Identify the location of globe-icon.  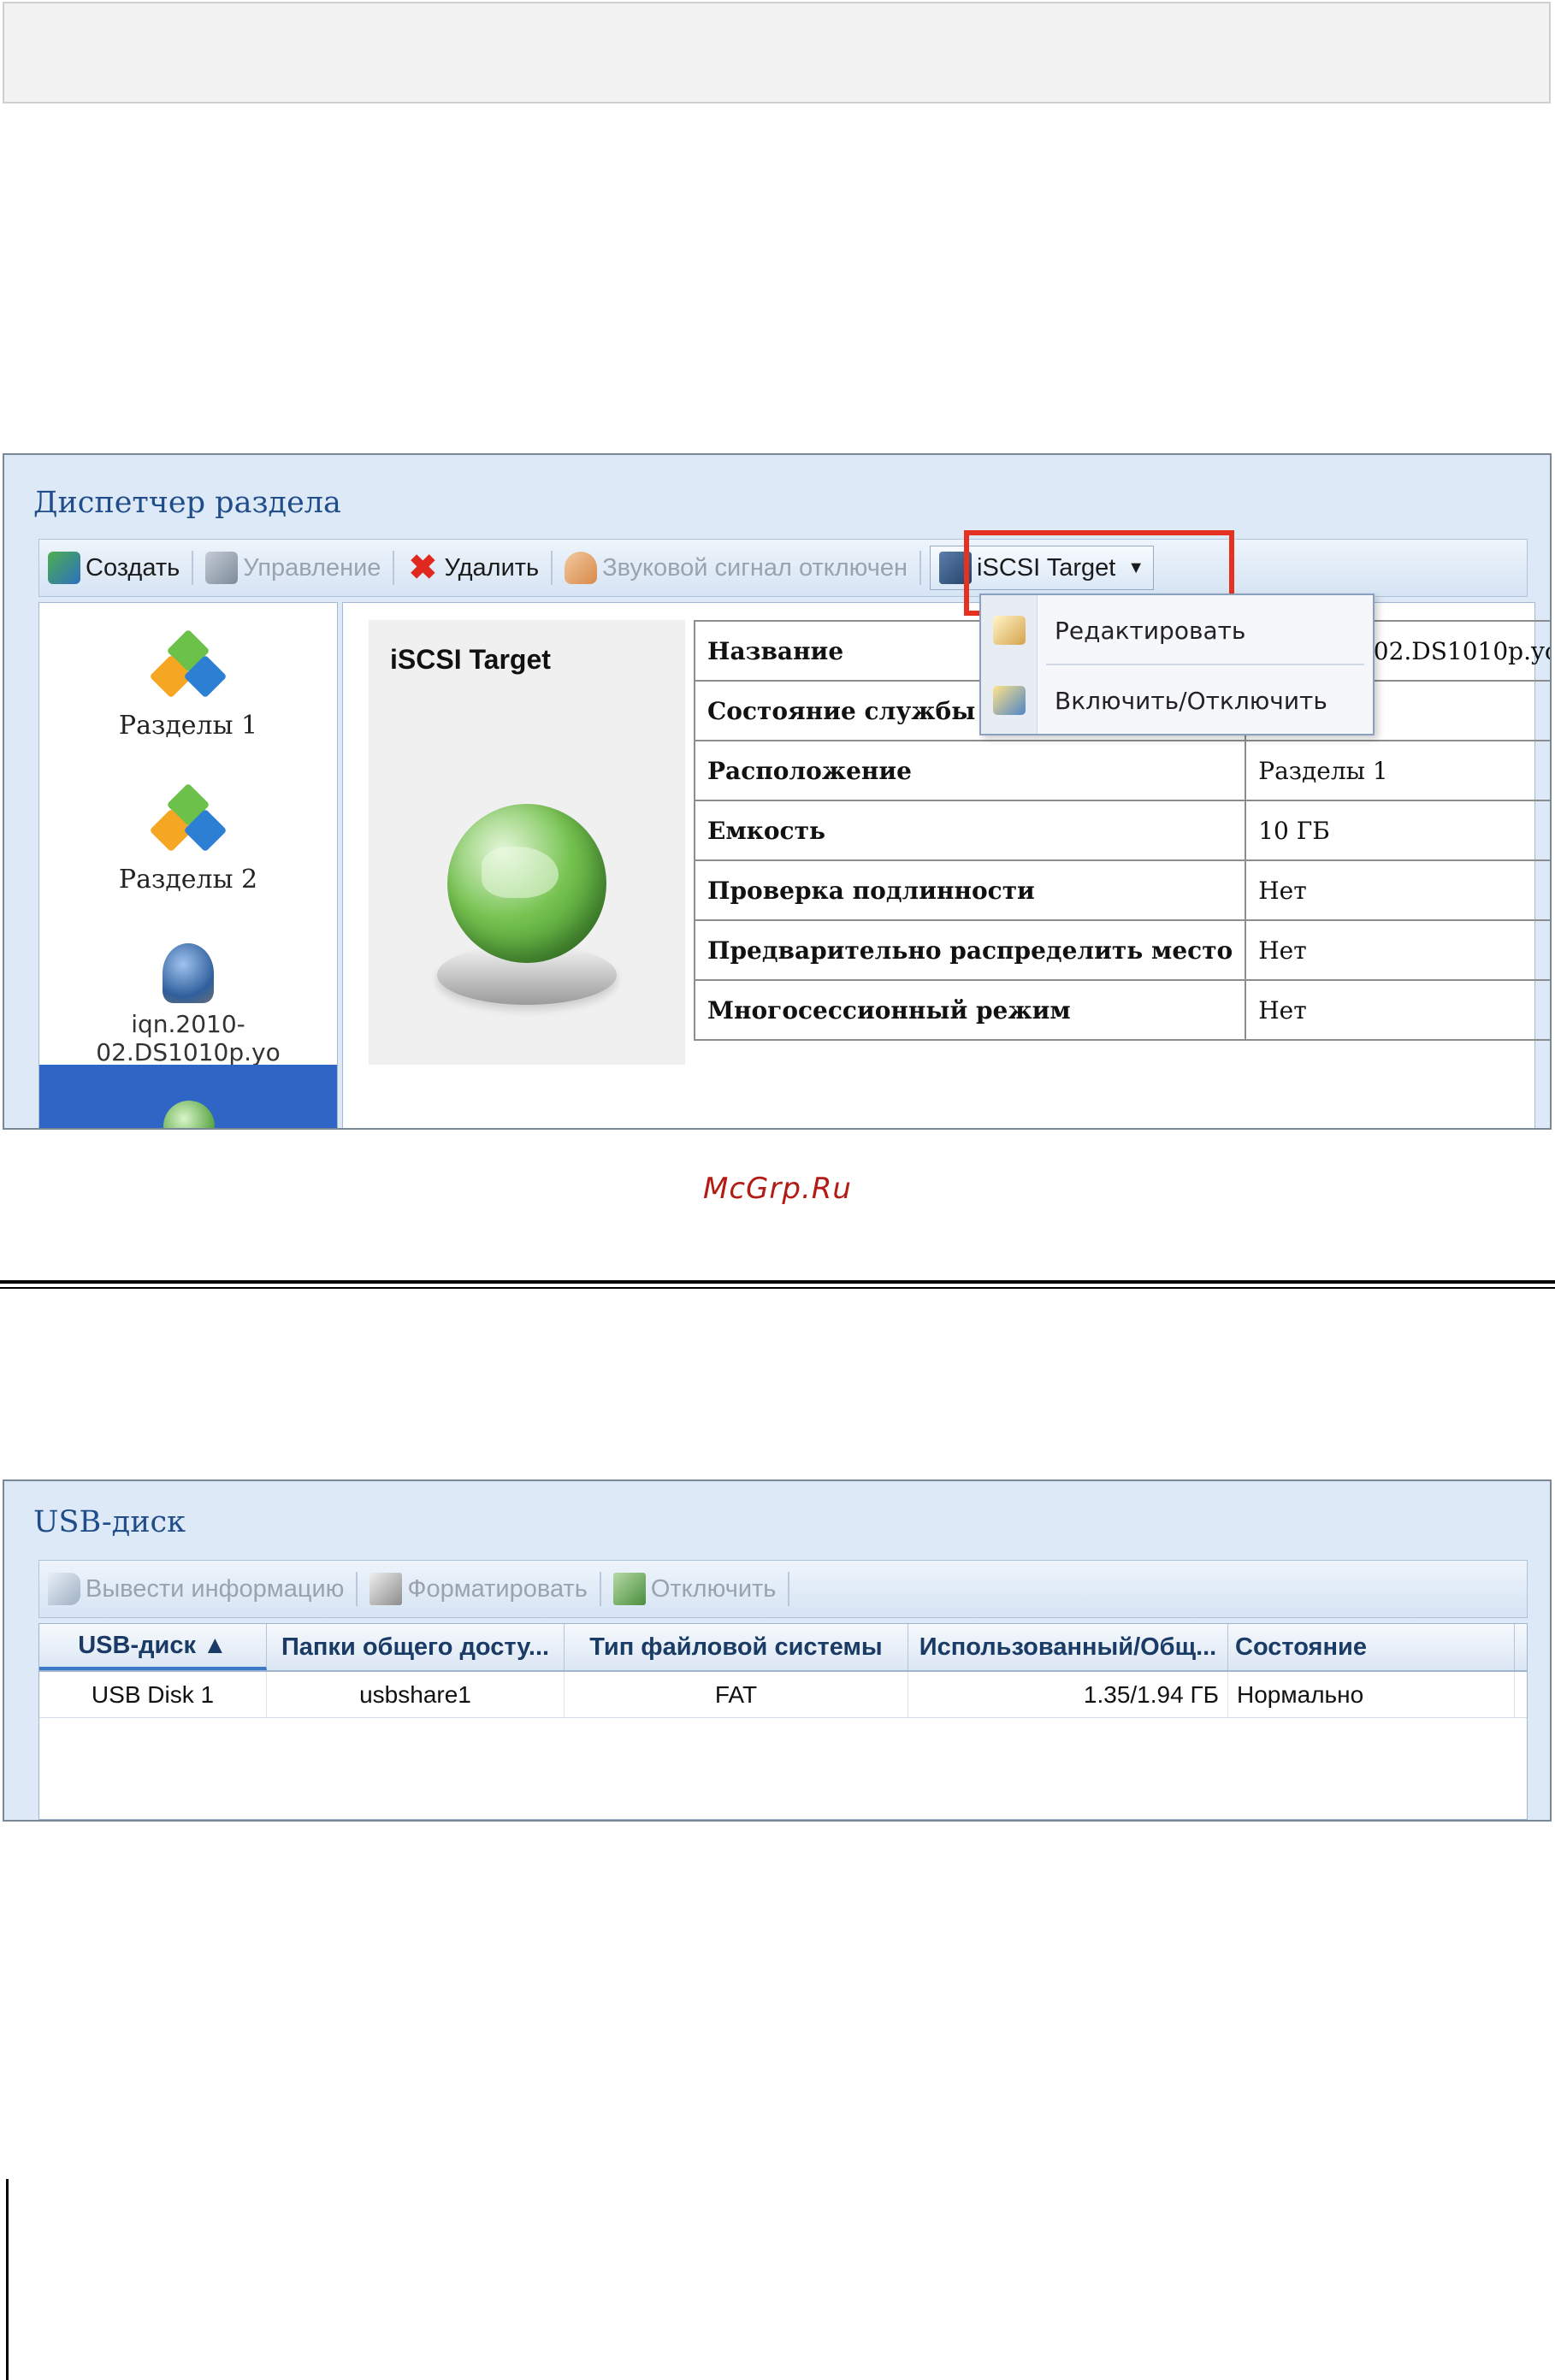
(526, 884).